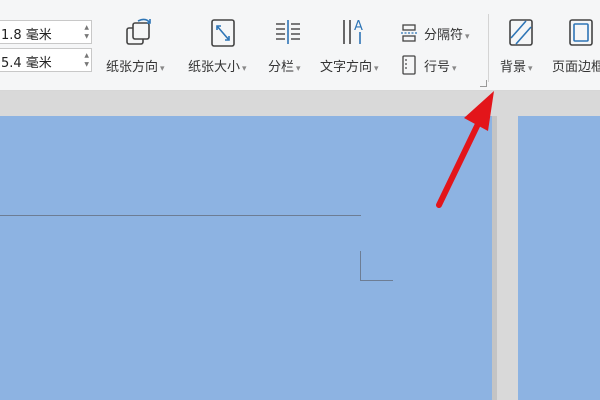 The width and height of the screenshot is (600, 400). I want to click on page-background-icon, so click(521, 32).